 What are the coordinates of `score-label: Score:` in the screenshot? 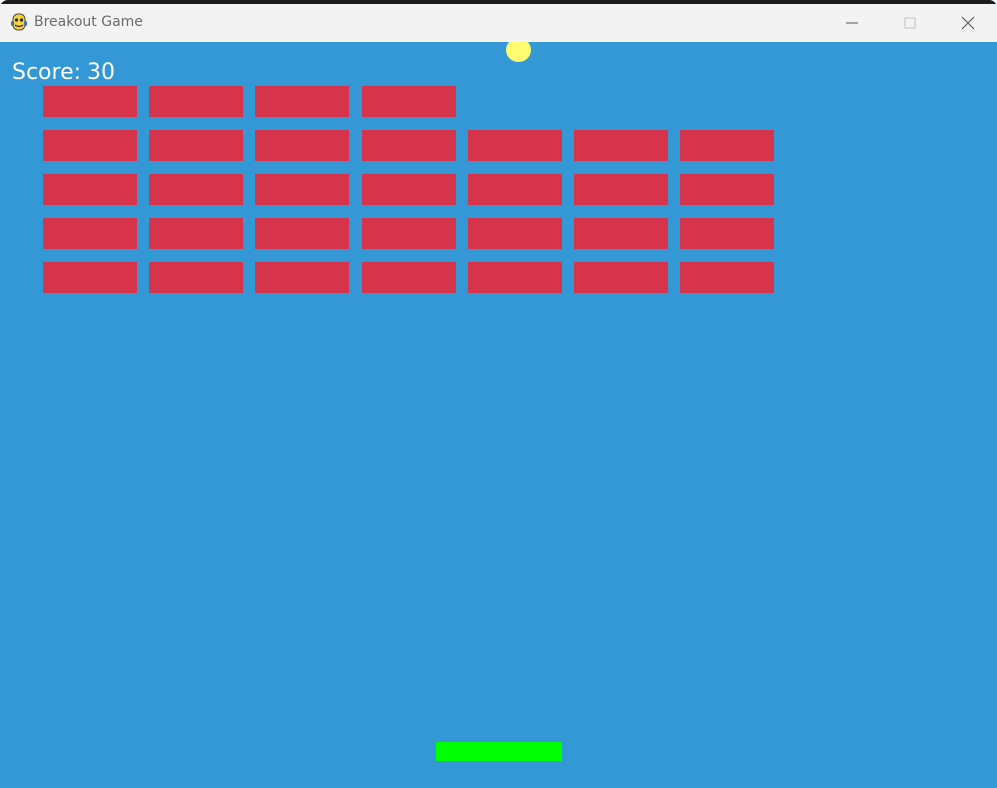 It's located at (47, 72).